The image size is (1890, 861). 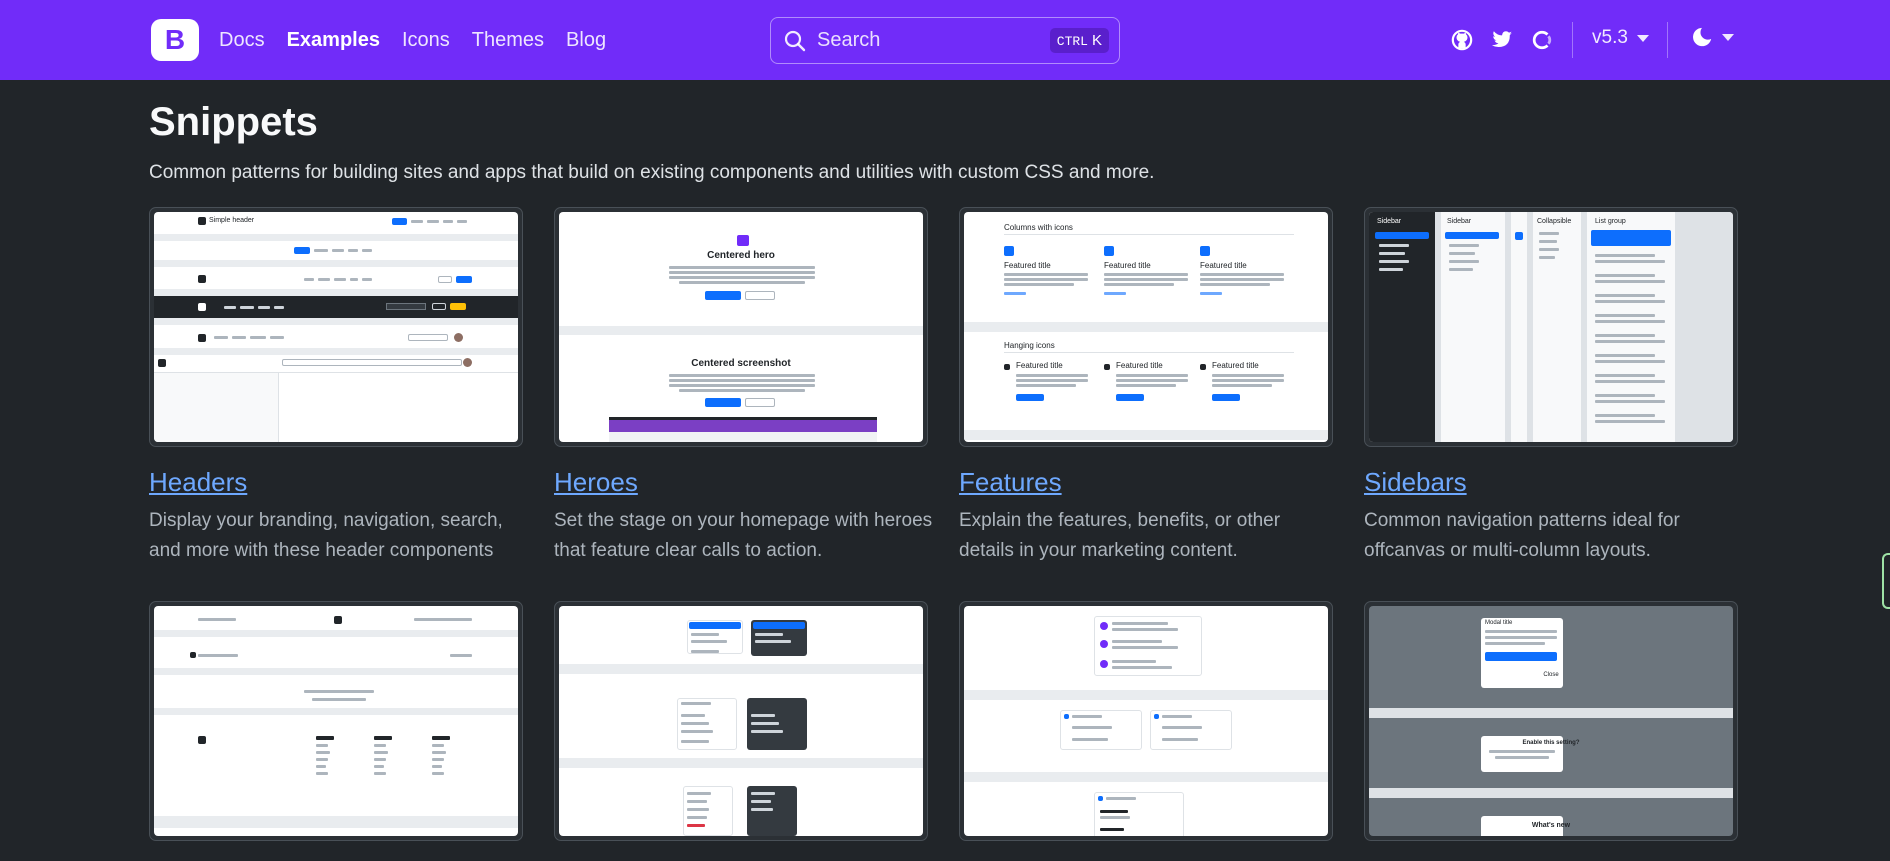 I want to click on page-title: Snippets, so click(x=233, y=122).